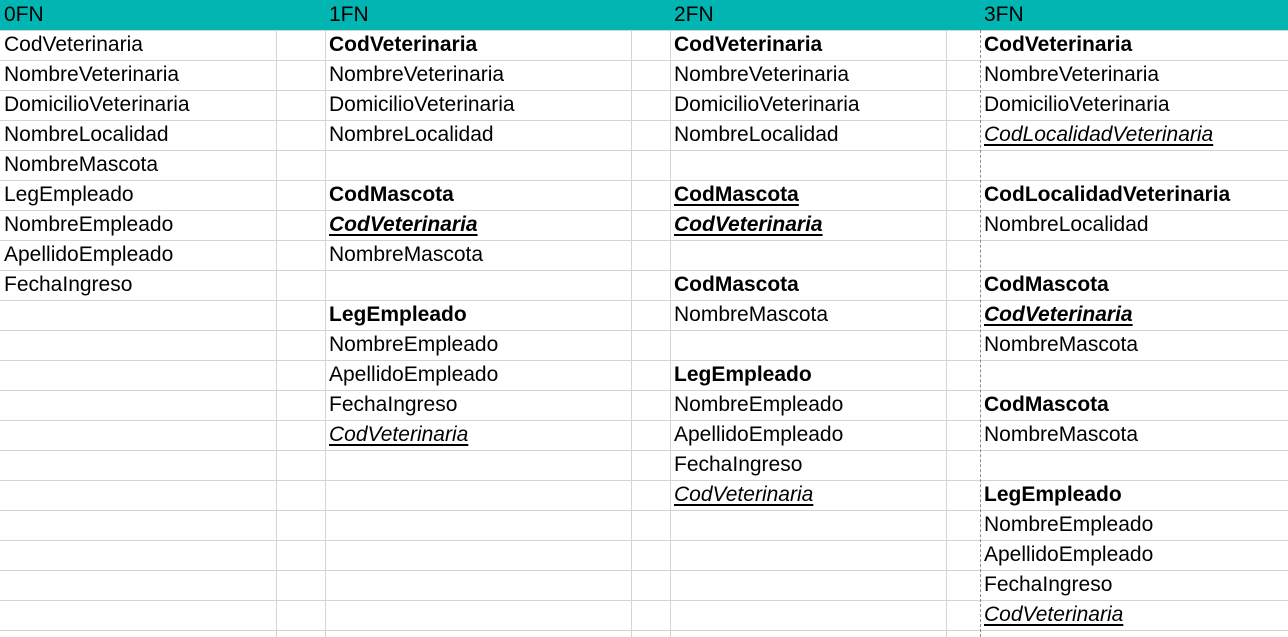  I want to click on header-2fn: 2FN, so click(694, 15).